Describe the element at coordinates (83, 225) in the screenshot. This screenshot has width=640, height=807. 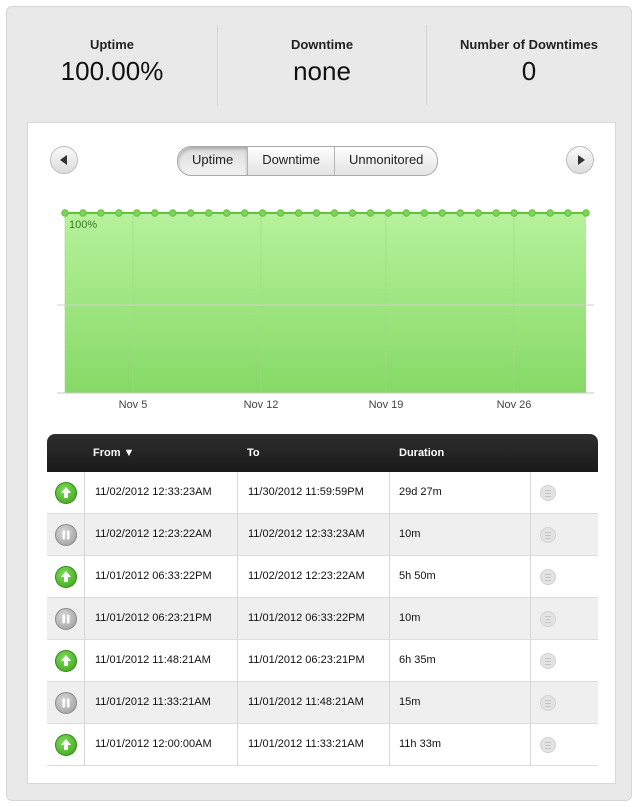
I see `chart-point-label: 100%` at that location.